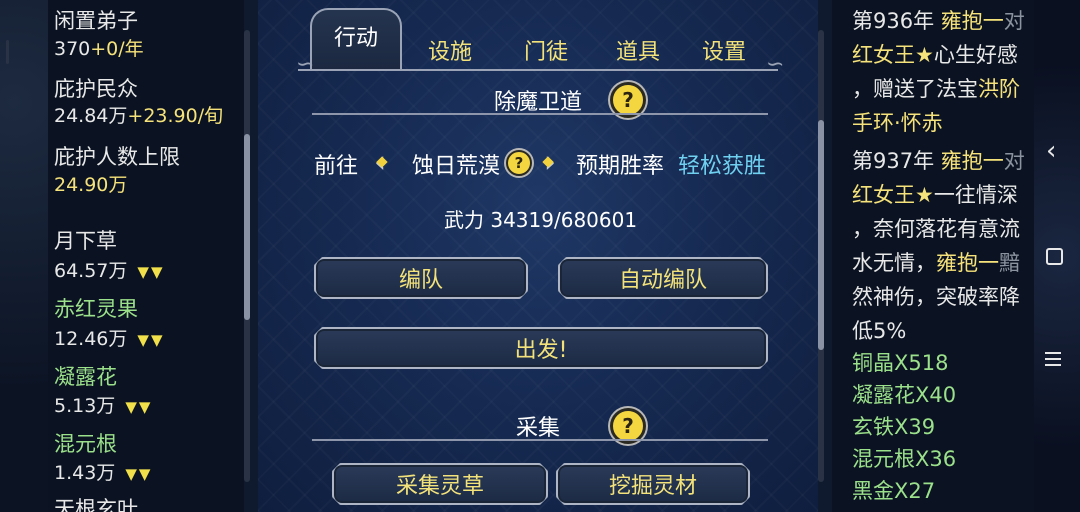 Image resolution: width=1080 pixels, height=512 pixels. I want to click on log-line: 低5%, so click(879, 331).